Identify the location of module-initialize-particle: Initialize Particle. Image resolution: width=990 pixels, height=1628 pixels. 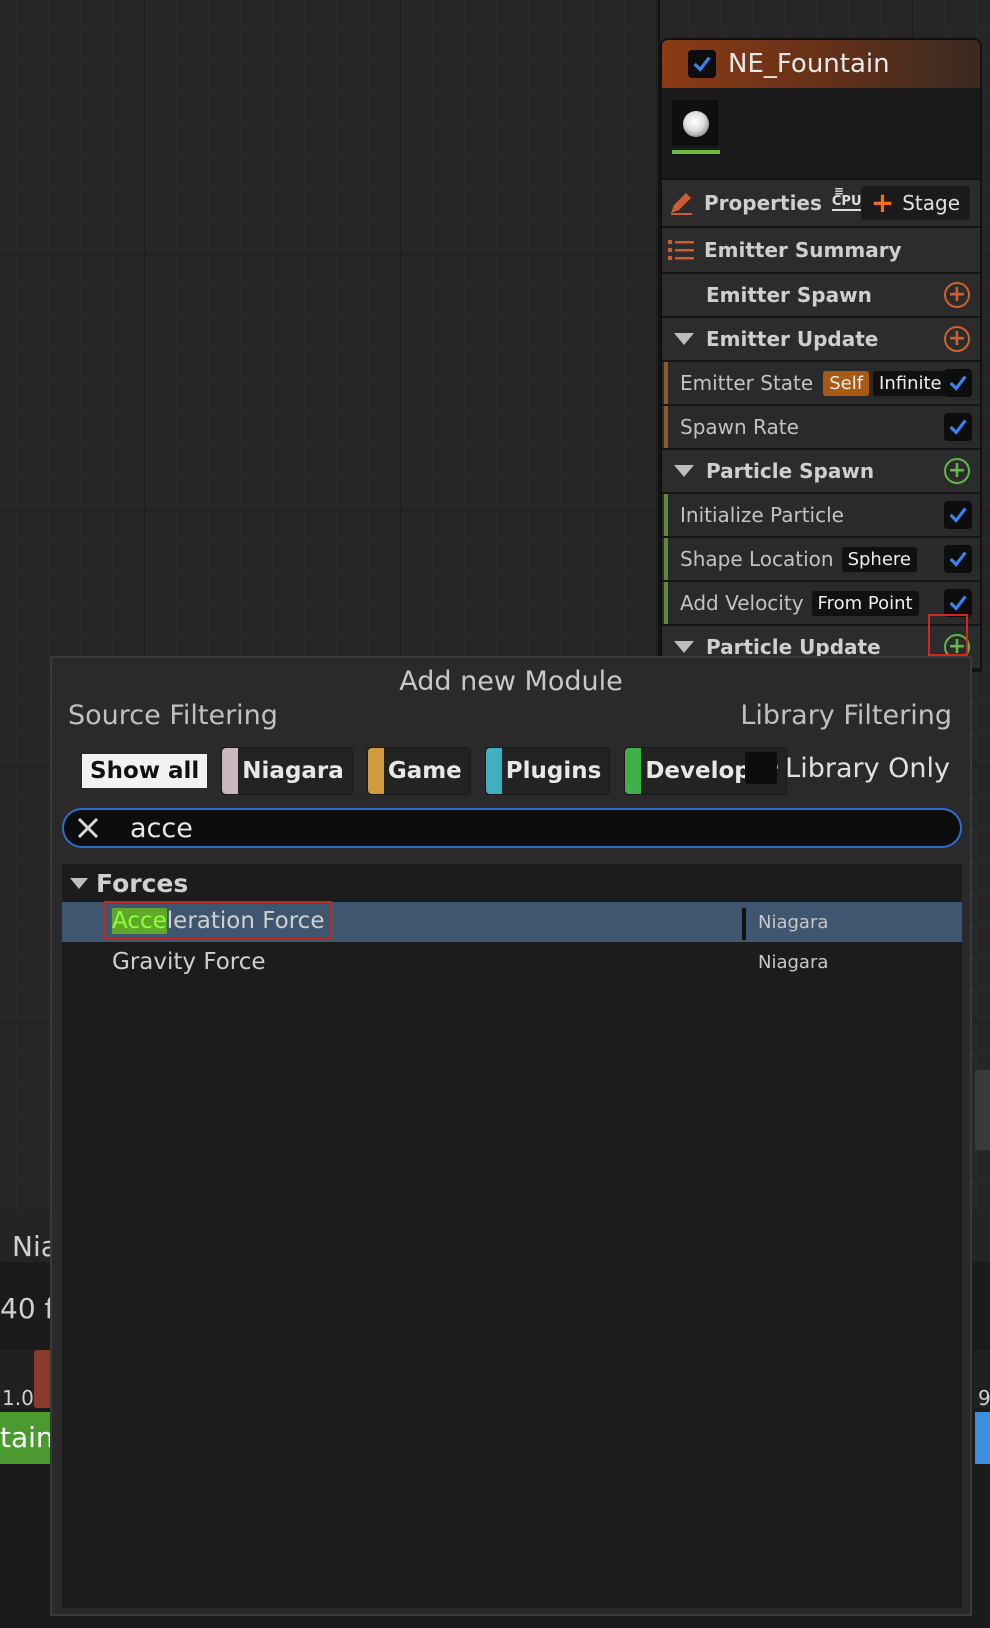
(821, 516).